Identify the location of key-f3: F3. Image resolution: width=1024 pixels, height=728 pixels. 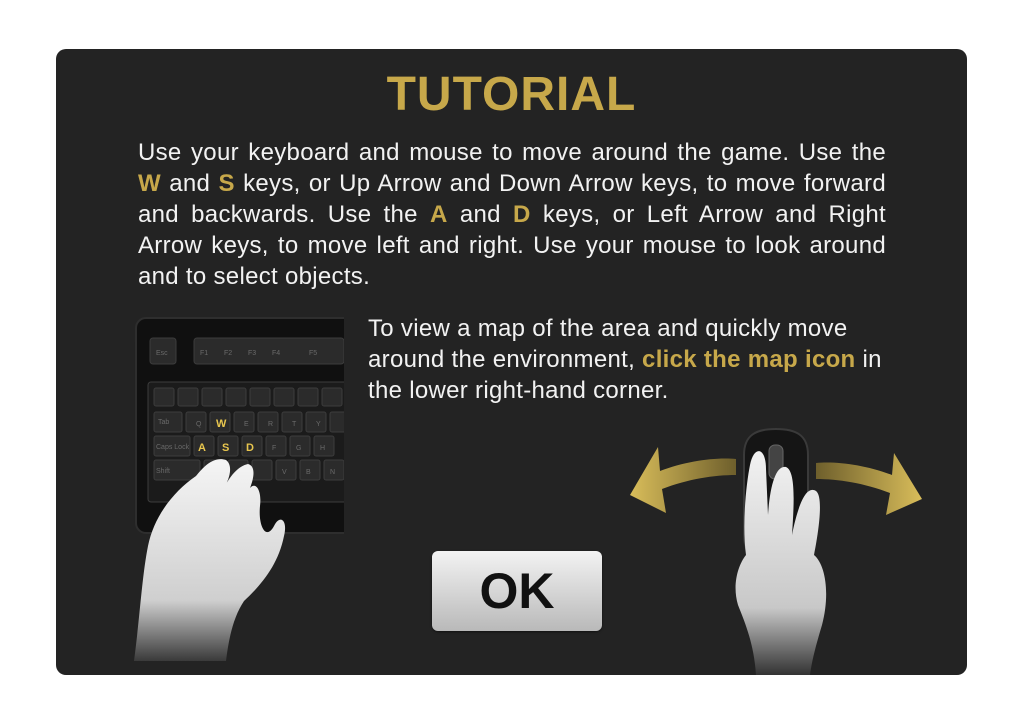
(252, 353).